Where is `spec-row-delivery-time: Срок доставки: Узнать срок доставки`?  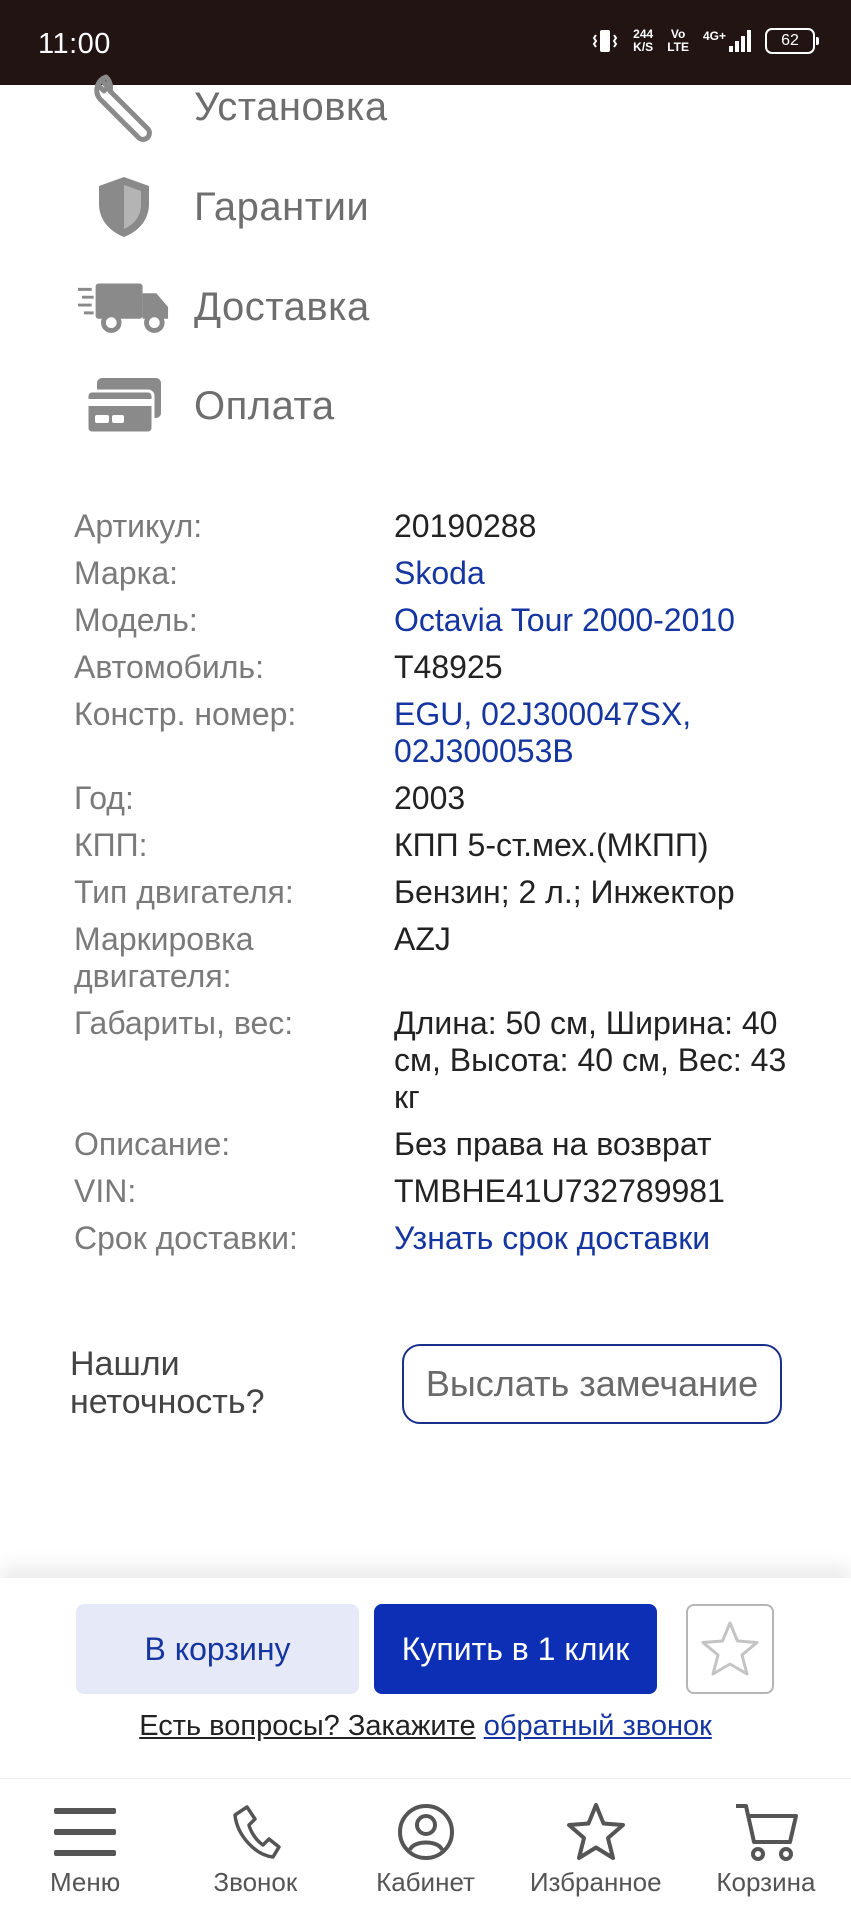 spec-row-delivery-time: Срок доставки: Узнать срок доставки is located at coordinates (434, 1238).